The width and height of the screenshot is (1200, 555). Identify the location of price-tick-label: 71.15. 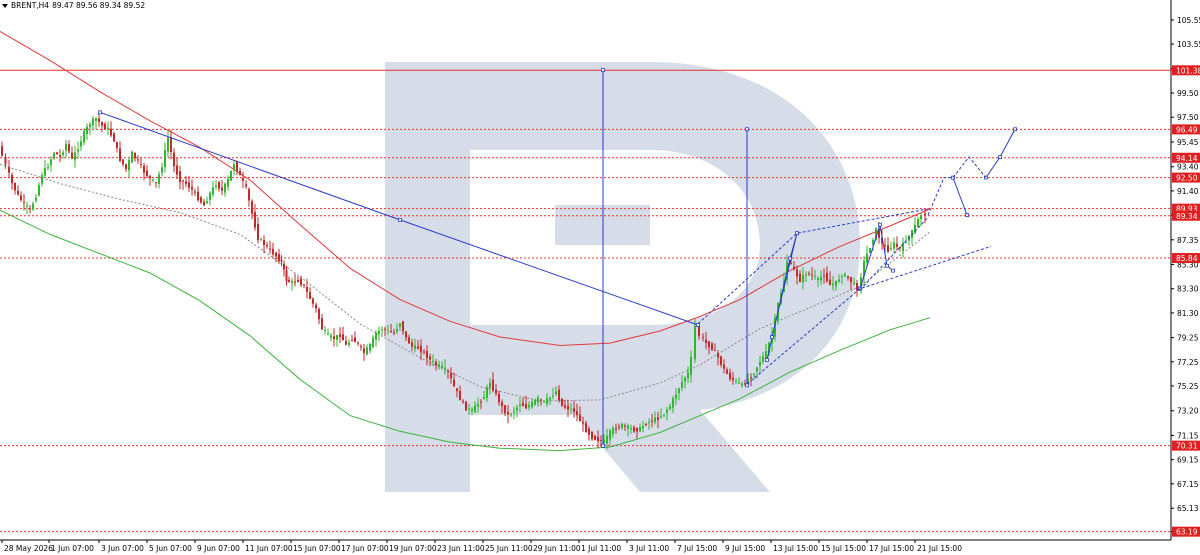
(1188, 436).